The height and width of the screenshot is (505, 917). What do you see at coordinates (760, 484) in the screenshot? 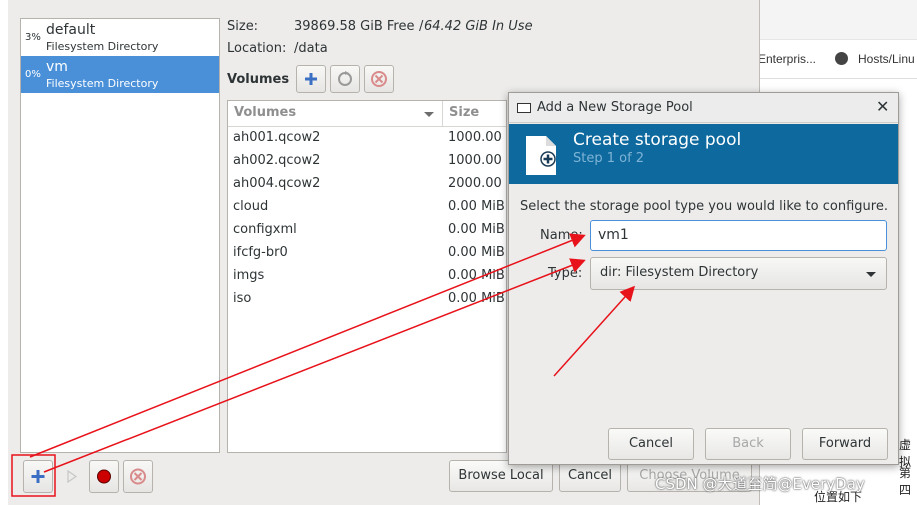
I see `watermark: CSDN @大道至简@EveryDay` at bounding box center [760, 484].